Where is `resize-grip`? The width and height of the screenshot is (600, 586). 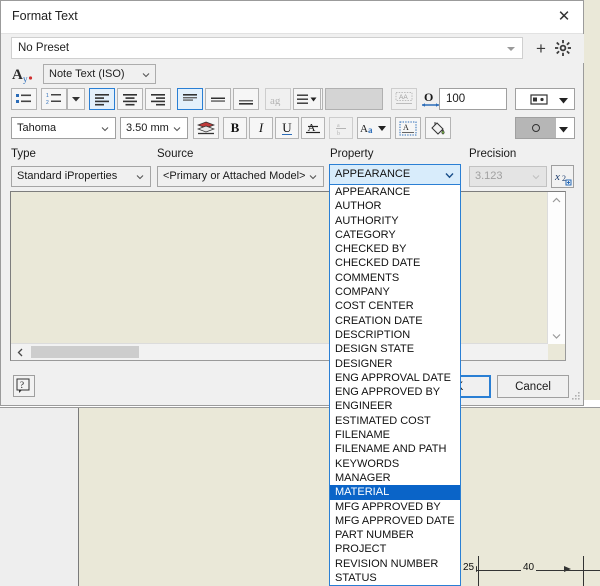 resize-grip is located at coordinates (575, 397).